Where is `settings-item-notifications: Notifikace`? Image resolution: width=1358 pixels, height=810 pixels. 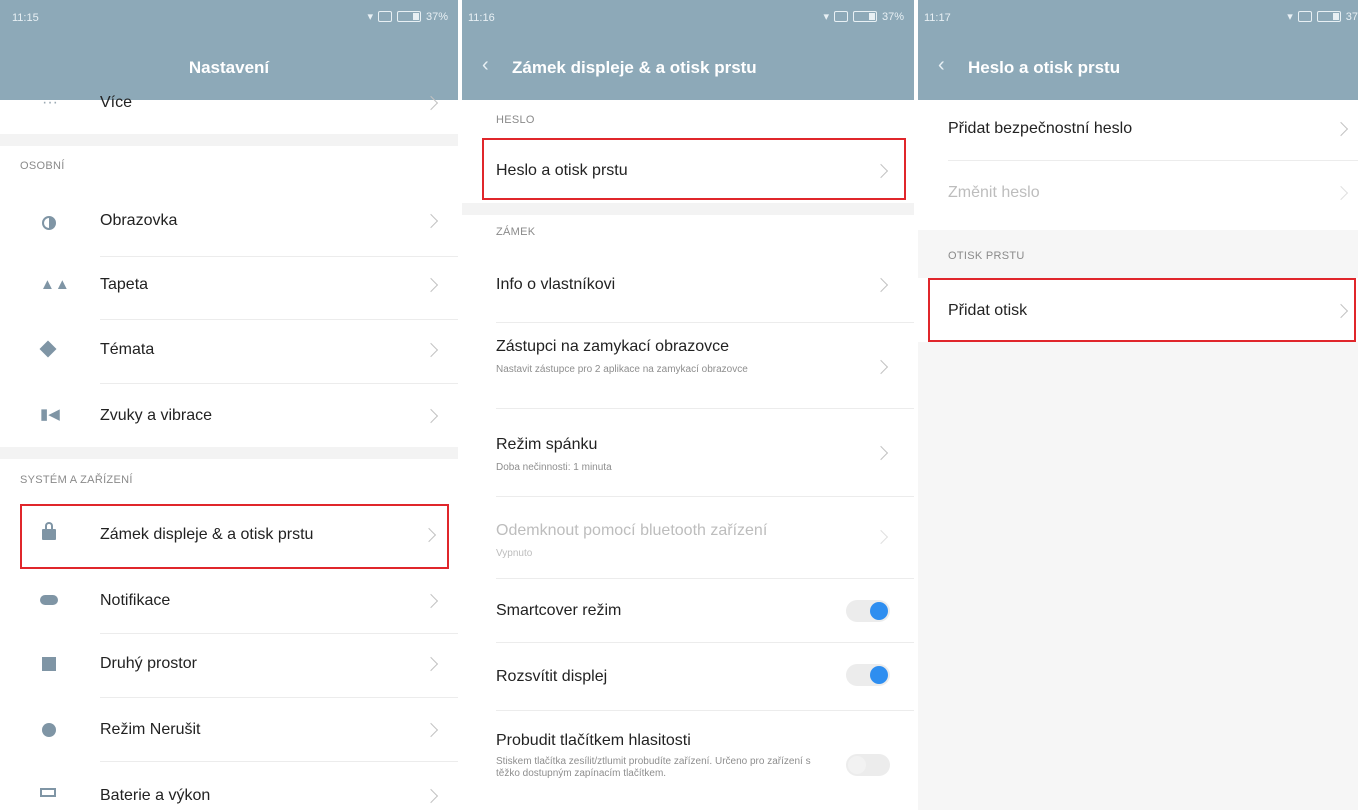
settings-item-notifications: Notifikace is located at coordinates (229, 601).